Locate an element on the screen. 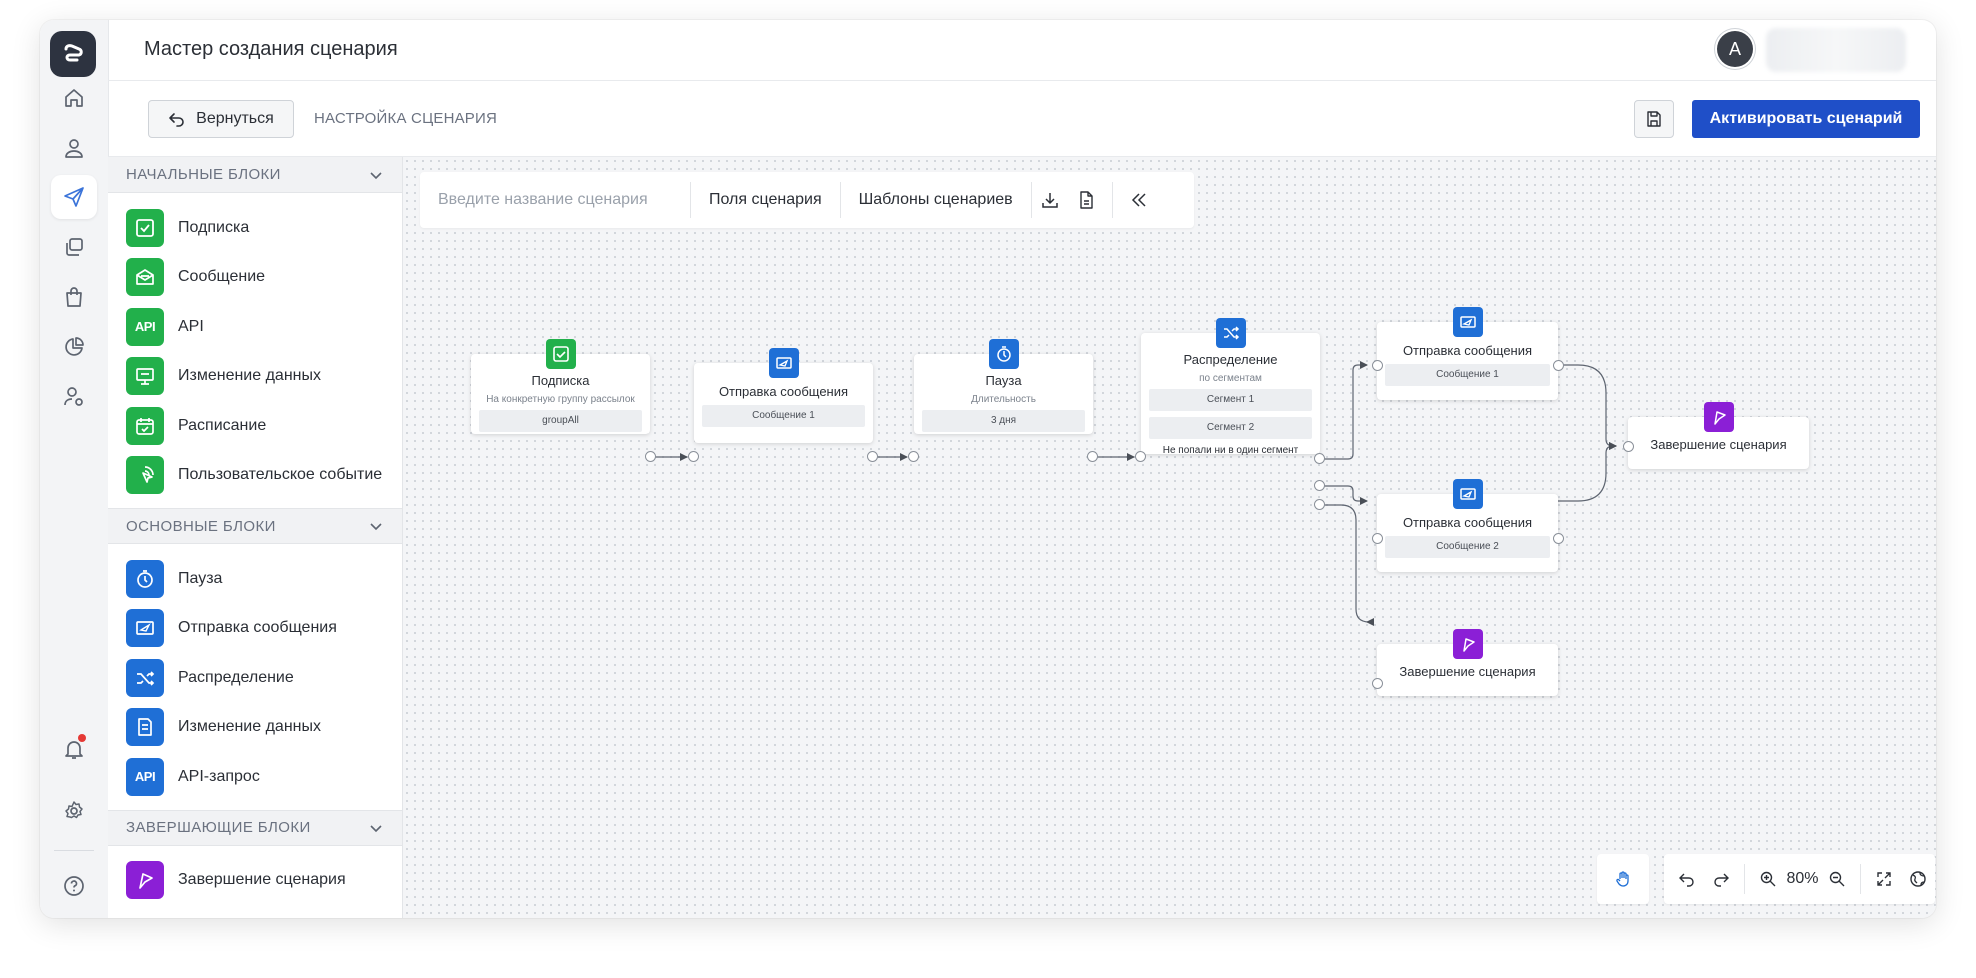 The width and height of the screenshot is (1976, 978). node-chip: groupAll is located at coordinates (560, 421).